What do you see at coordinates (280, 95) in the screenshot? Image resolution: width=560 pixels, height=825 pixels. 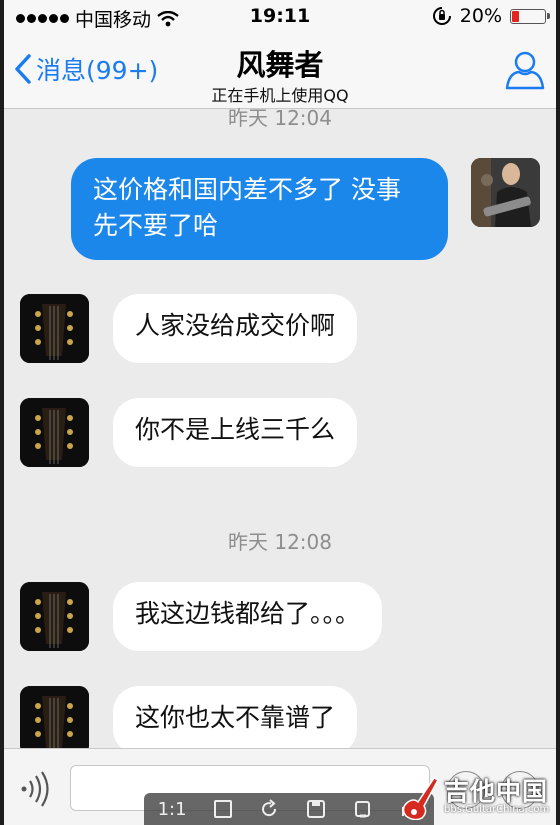 I see `chat-subtitle: 正在手机上使用QQ` at bounding box center [280, 95].